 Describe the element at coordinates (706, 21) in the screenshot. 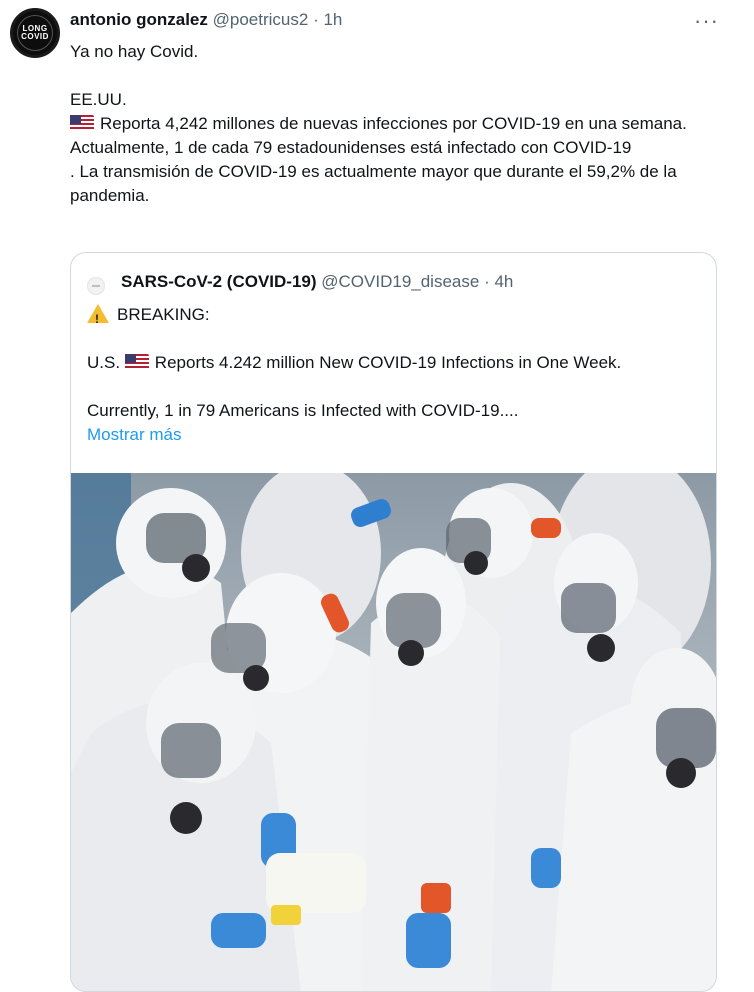

I see `more-horizontal-icon: ···` at that location.